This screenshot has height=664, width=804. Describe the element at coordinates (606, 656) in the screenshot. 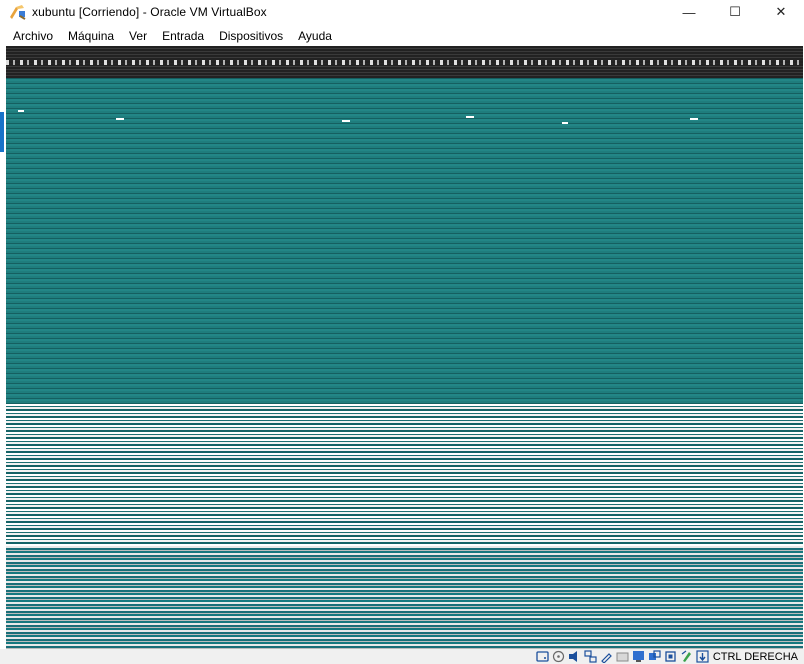

I see `usb-icon` at that location.